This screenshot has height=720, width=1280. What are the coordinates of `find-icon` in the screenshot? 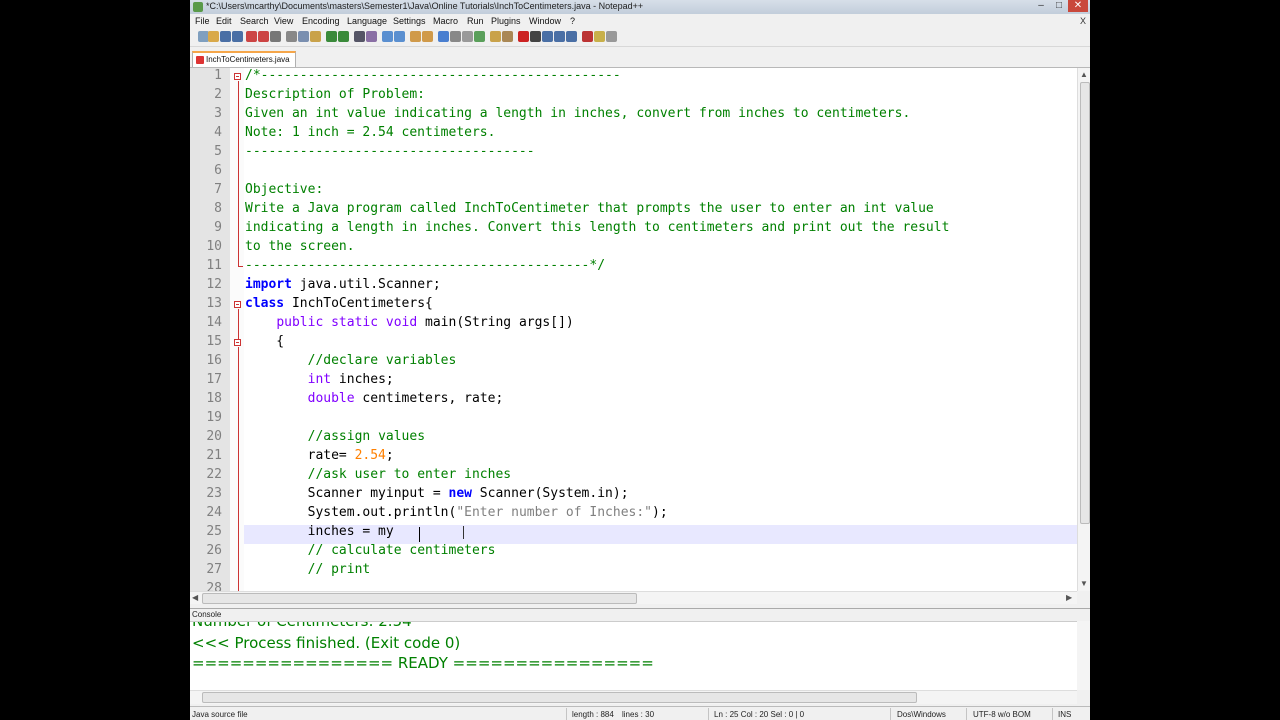 It's located at (359, 36).